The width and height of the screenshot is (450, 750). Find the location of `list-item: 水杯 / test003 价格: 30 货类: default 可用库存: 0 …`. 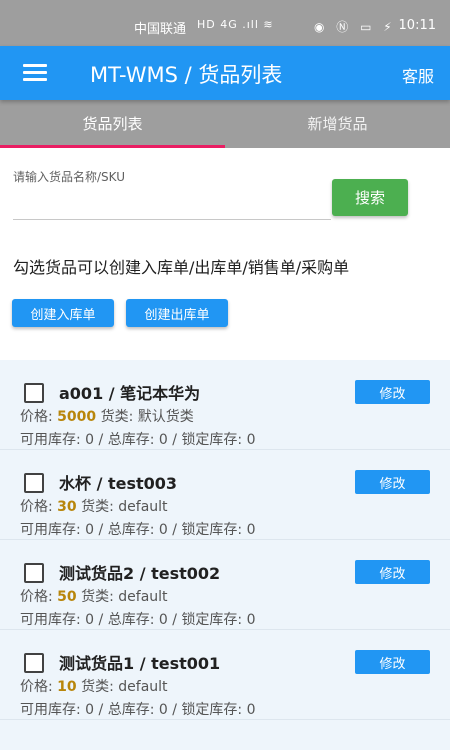

list-item: 水杯 / test003 价格: 30 货类: default 可用库存: 0 … is located at coordinates (225, 495).